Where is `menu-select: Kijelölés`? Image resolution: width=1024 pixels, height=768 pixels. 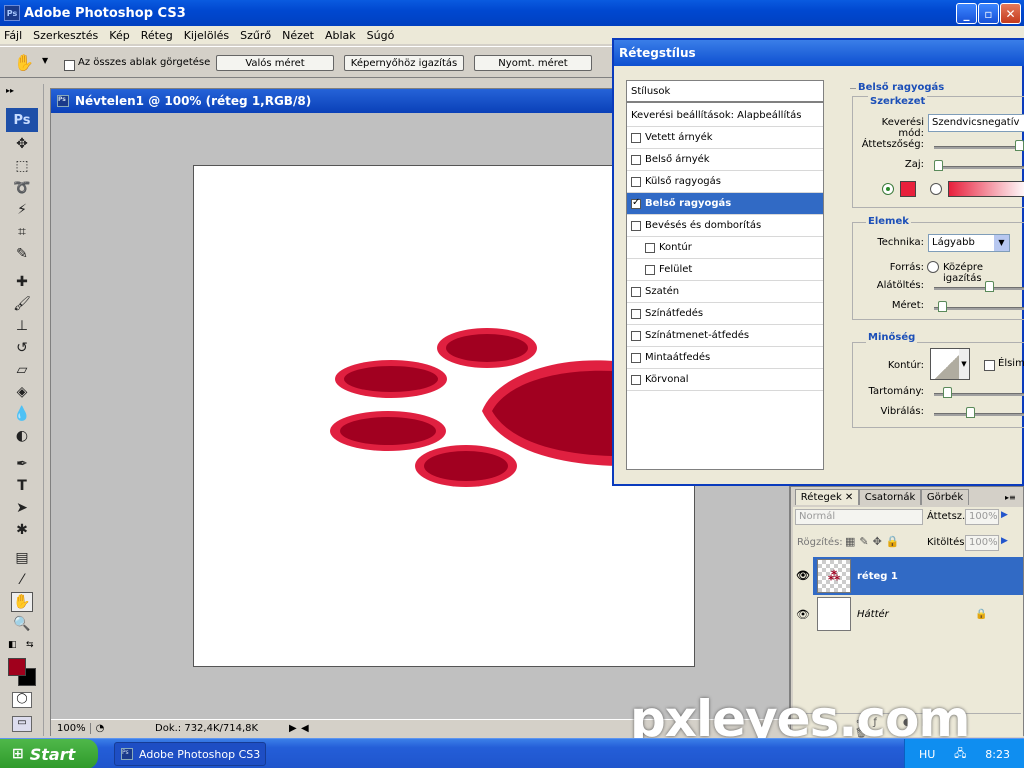
menu-select: Kijelölés is located at coordinates (206, 35).